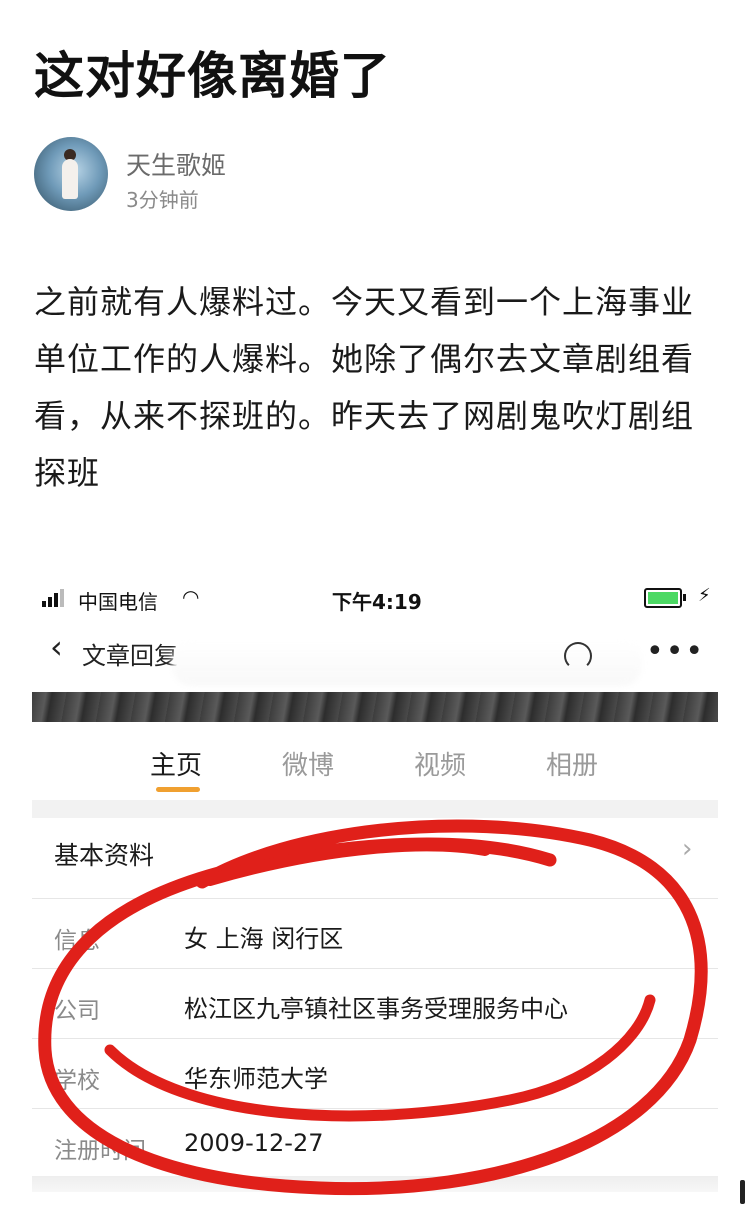  I want to click on info-row-company: 公司 松江区九亭镇社区事务受理服务中心, so click(375, 1003).